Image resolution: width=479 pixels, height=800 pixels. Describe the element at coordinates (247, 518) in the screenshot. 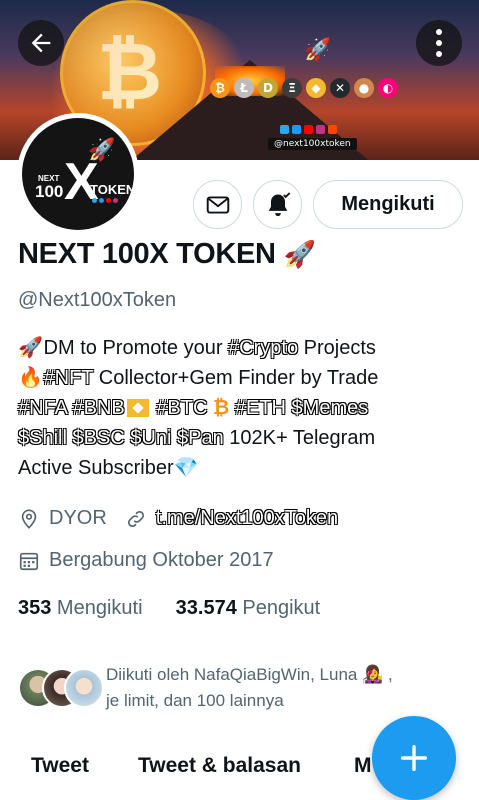

I see `profile-link: t.me/Next100xToken` at that location.